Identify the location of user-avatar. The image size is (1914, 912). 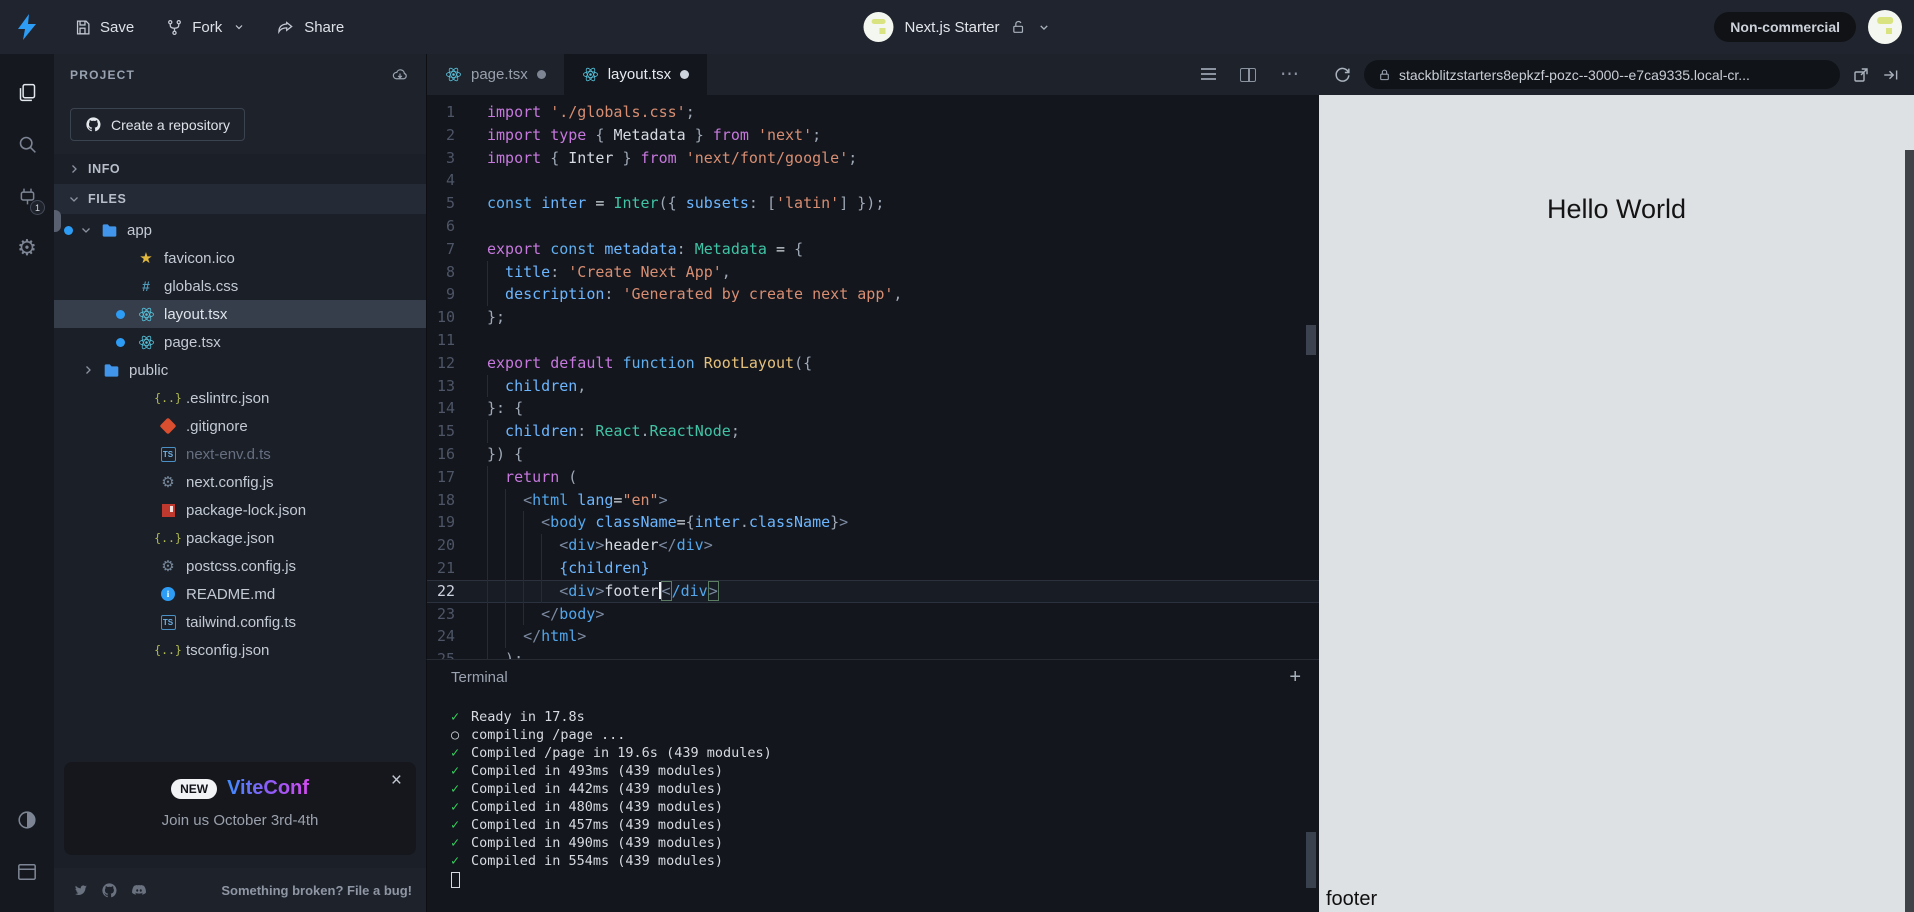
(1885, 27).